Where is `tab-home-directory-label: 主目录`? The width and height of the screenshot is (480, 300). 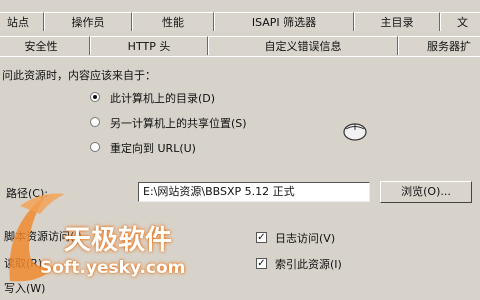 tab-home-directory-label: 主目录 is located at coordinates (397, 22).